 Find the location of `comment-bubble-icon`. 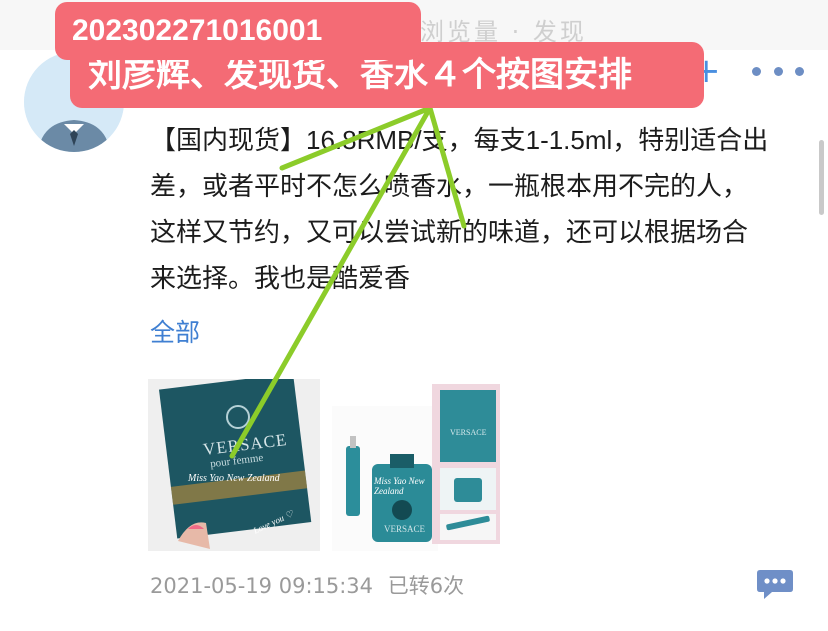

comment-bubble-icon is located at coordinates (775, 584).